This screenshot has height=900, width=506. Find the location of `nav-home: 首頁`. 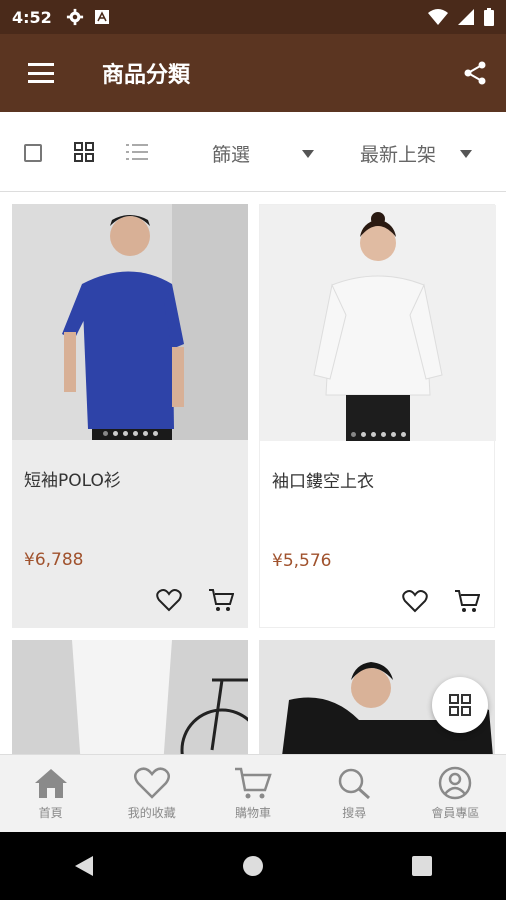

nav-home: 首頁 is located at coordinates (50, 793).